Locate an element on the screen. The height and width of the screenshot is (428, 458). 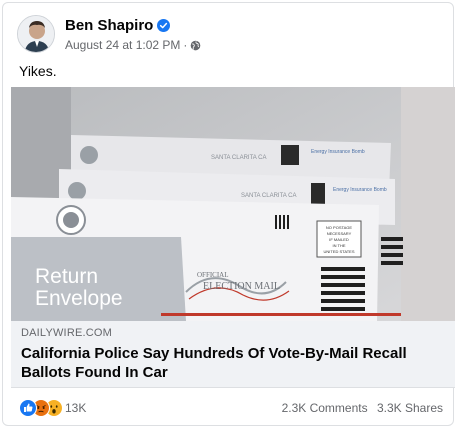
svg-text: IF MAILED is located at coordinates (339, 239).